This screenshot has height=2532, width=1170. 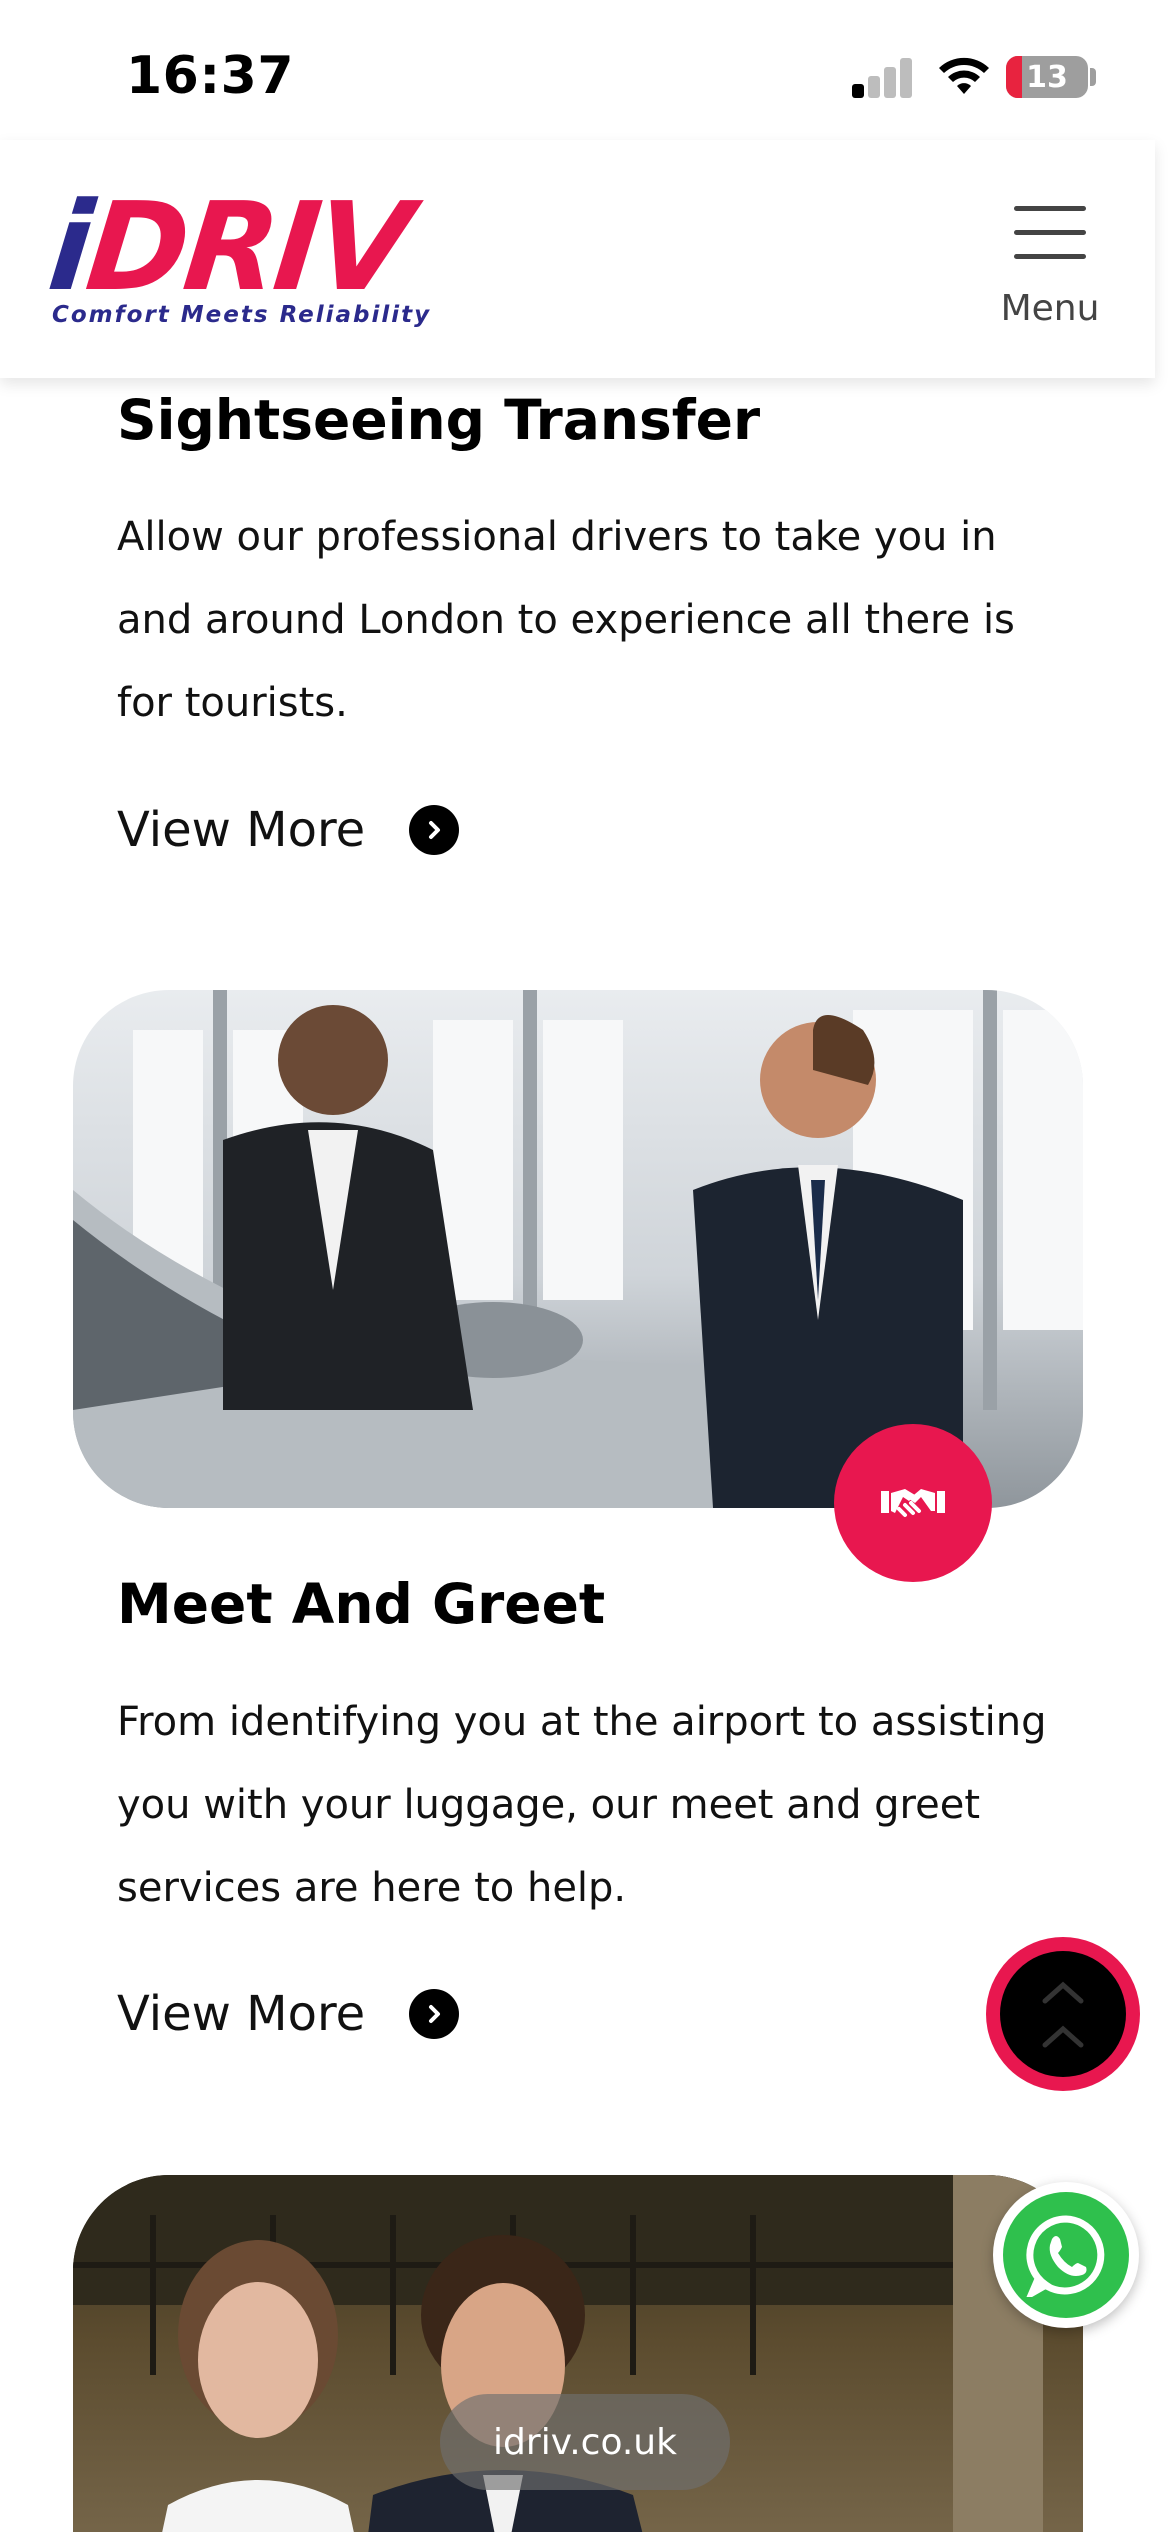 I want to click on view-more-meet-and-greet-link: View More, so click(x=288, y=2014).